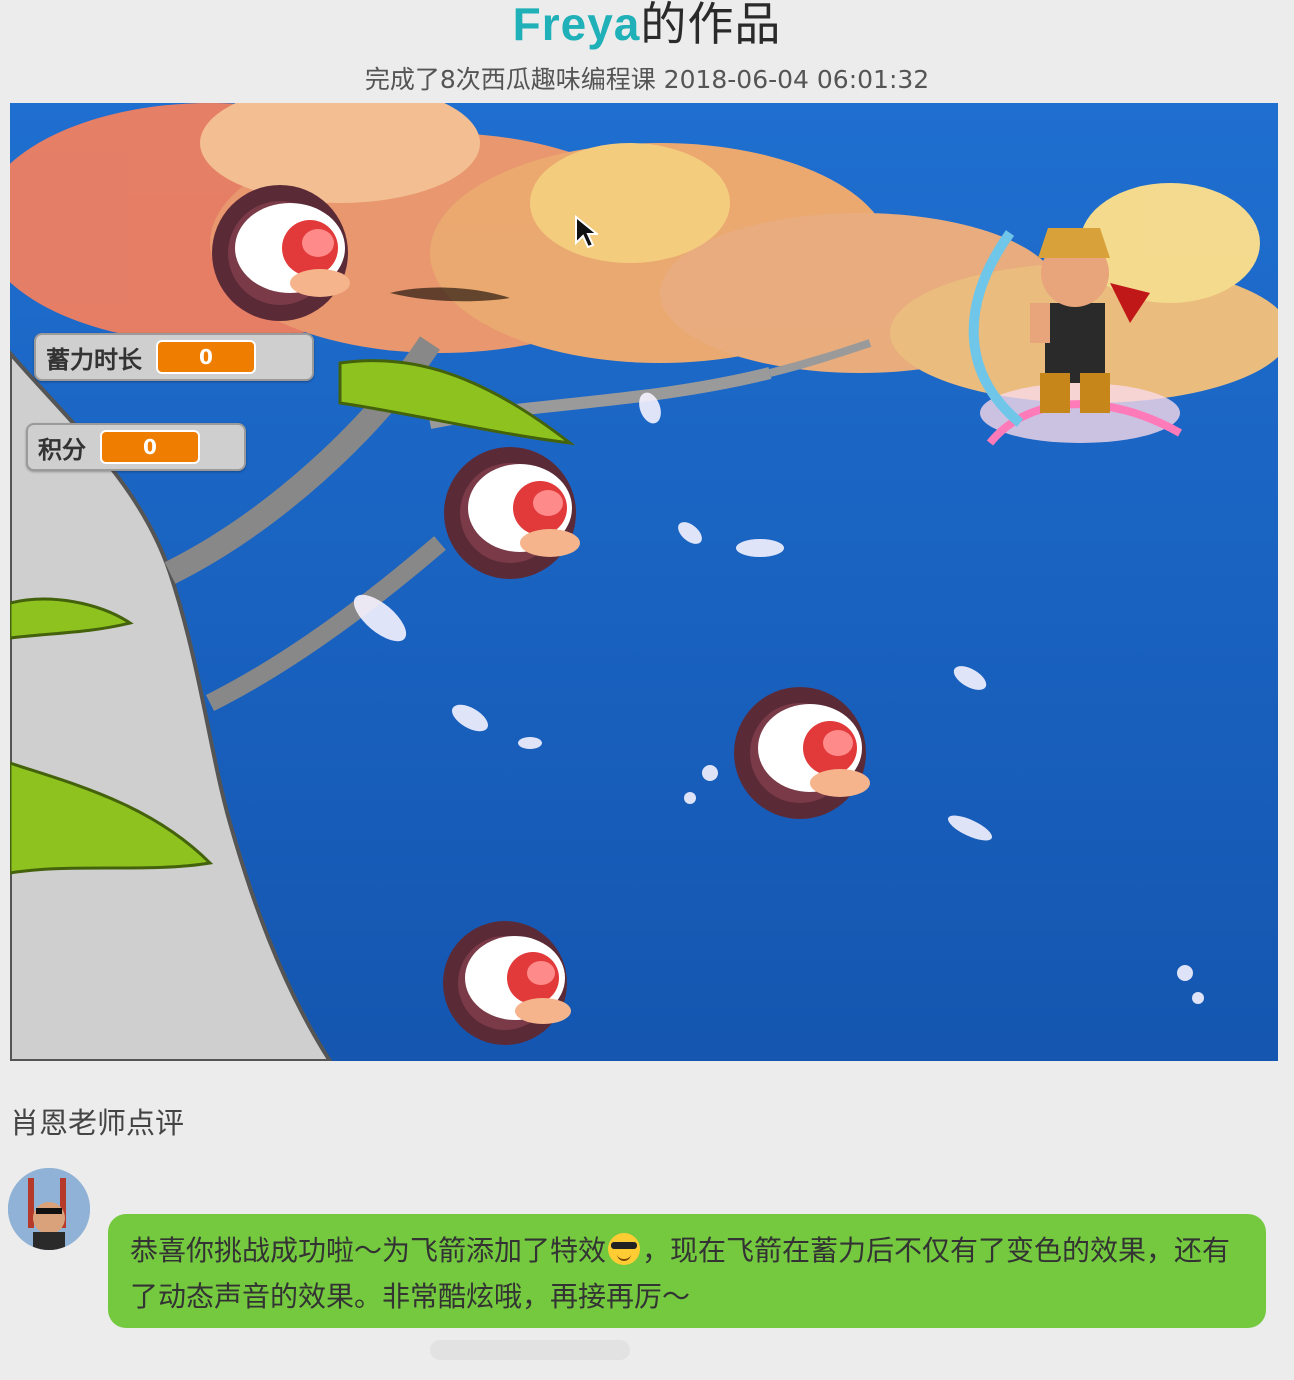  Describe the element at coordinates (150, 447) in the screenshot. I see `score-value: 0` at that location.